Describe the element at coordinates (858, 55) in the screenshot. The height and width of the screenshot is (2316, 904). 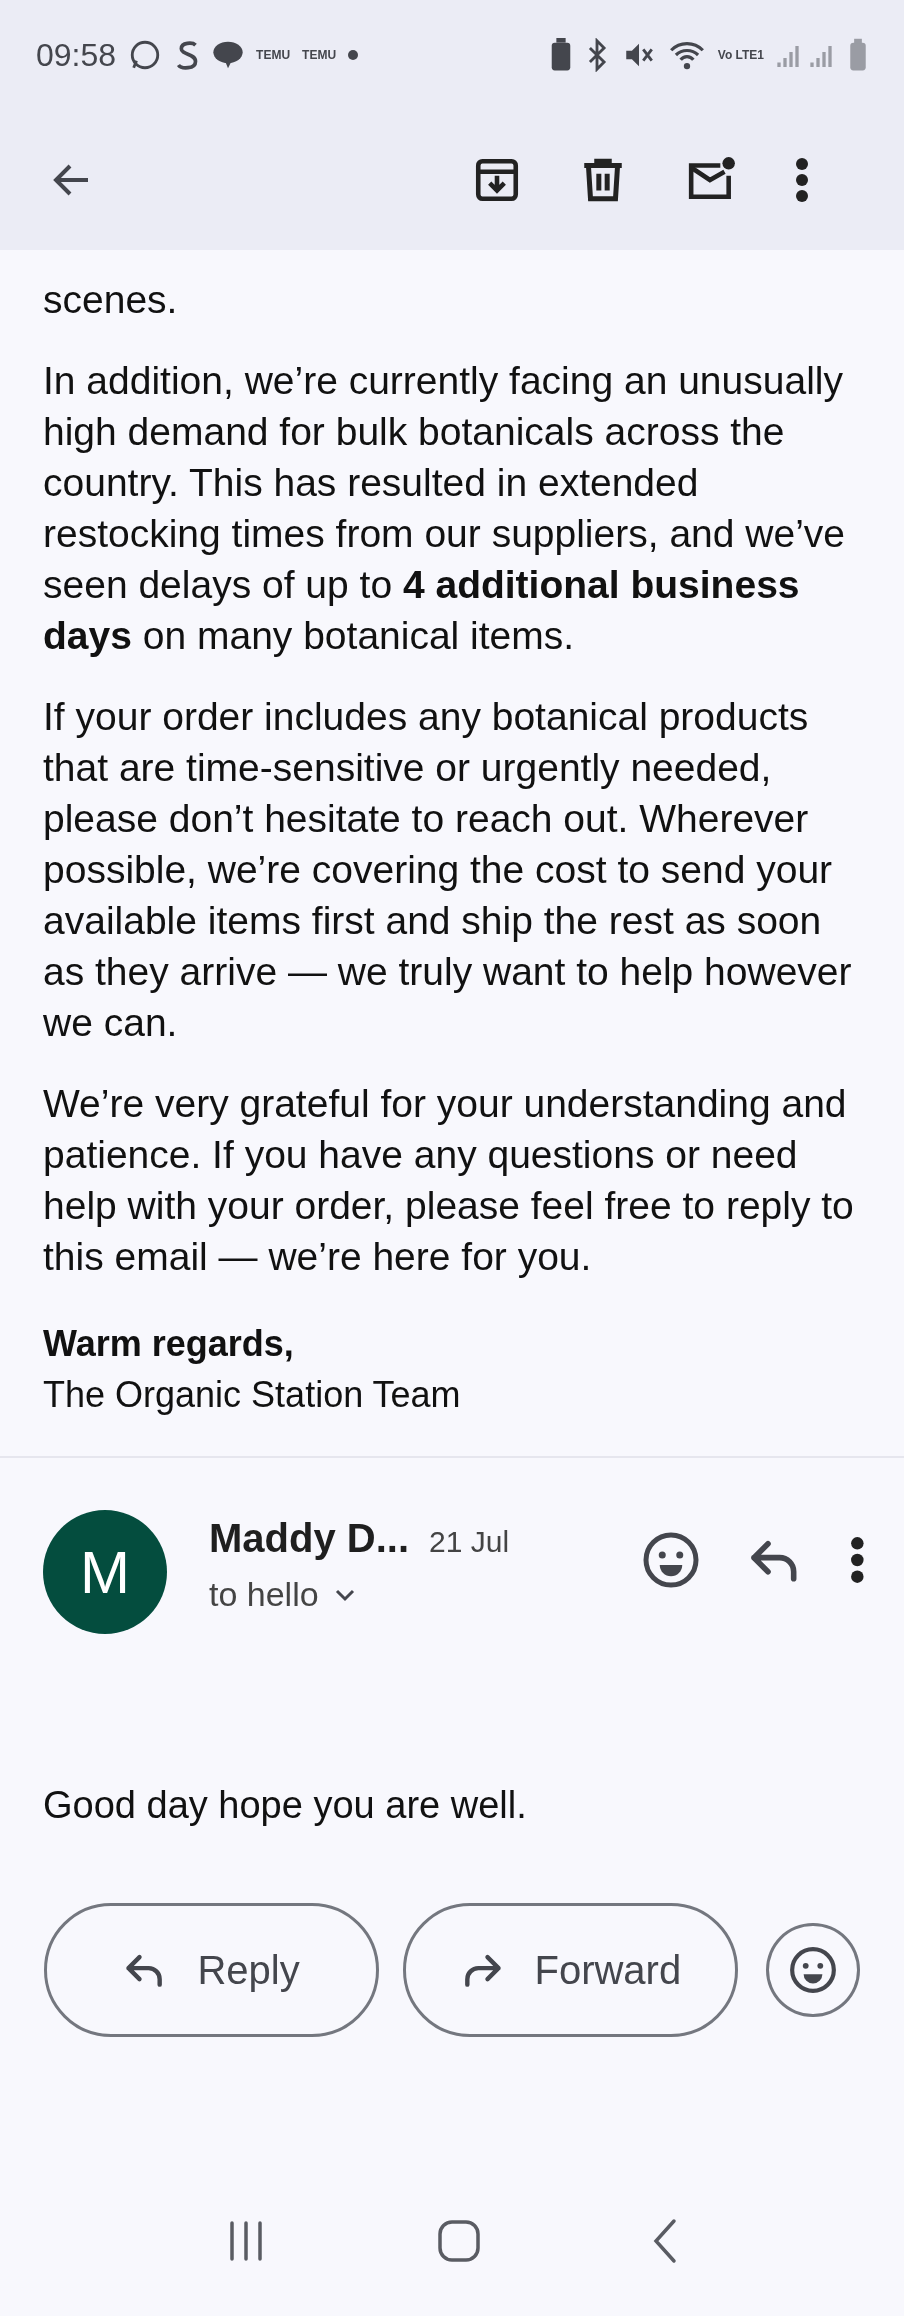
I see `battery-icon` at that location.